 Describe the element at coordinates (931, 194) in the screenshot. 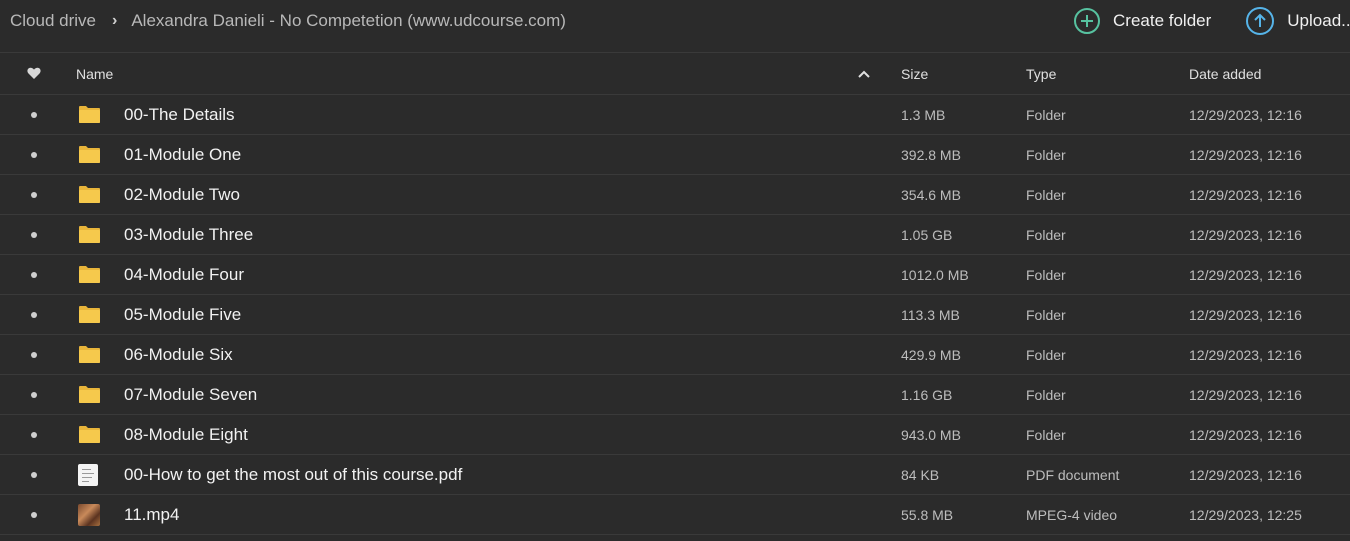

I see `file-size: 354.6 MB` at that location.